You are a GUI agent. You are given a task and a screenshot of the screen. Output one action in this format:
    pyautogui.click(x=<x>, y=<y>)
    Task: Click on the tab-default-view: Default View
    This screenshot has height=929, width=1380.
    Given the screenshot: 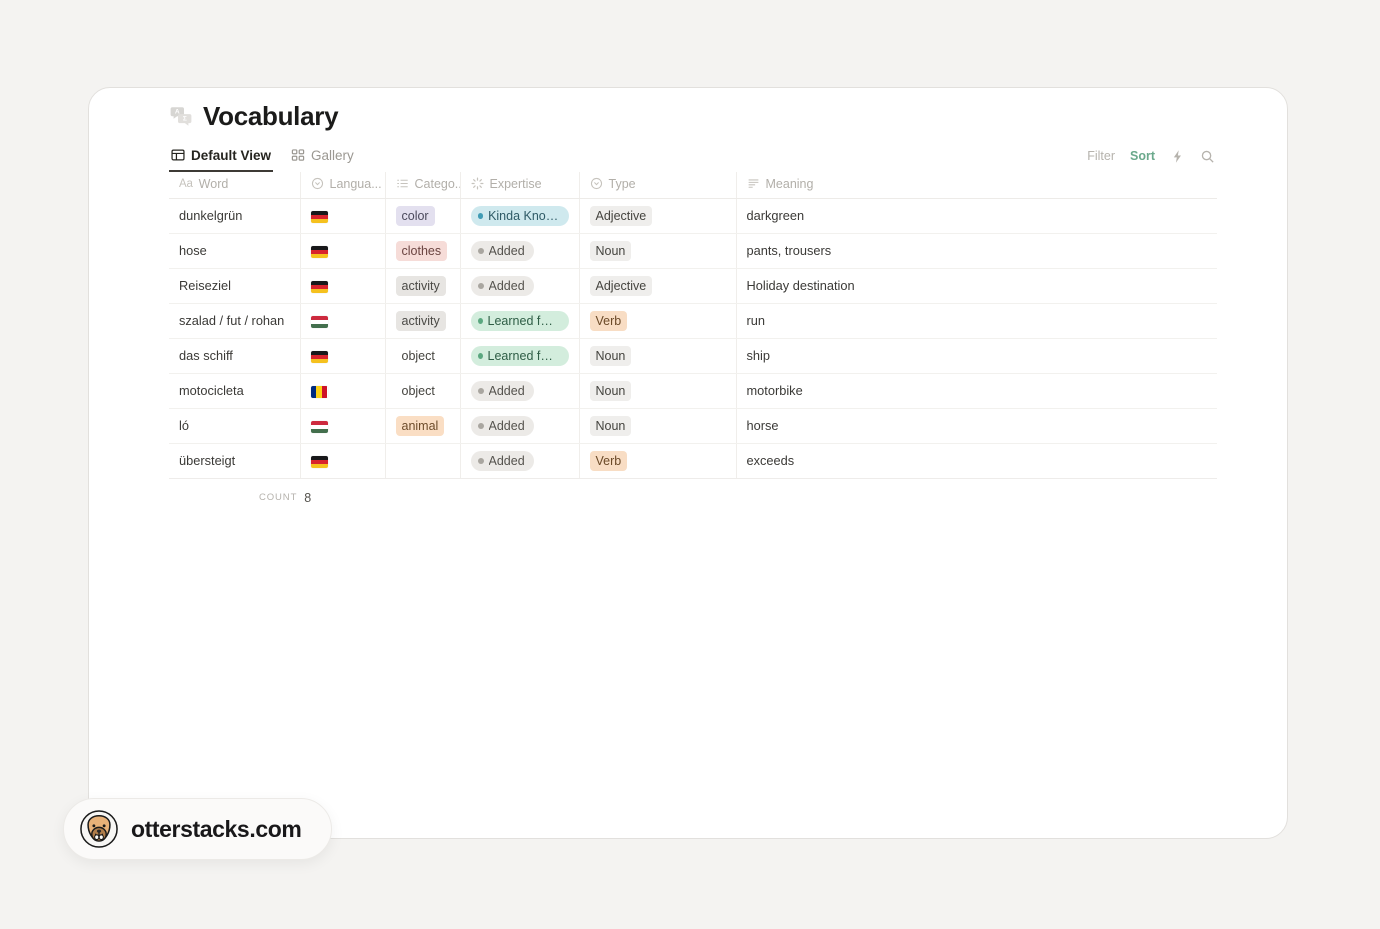 What is the action you would take?
    pyautogui.click(x=221, y=158)
    